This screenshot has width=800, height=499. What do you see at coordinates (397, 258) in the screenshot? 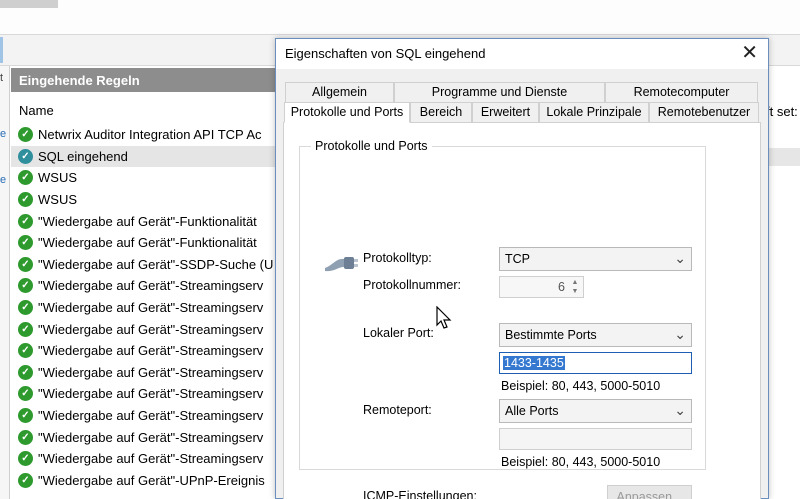
I see `protocol-type-label: Protokolltyp:` at bounding box center [397, 258].